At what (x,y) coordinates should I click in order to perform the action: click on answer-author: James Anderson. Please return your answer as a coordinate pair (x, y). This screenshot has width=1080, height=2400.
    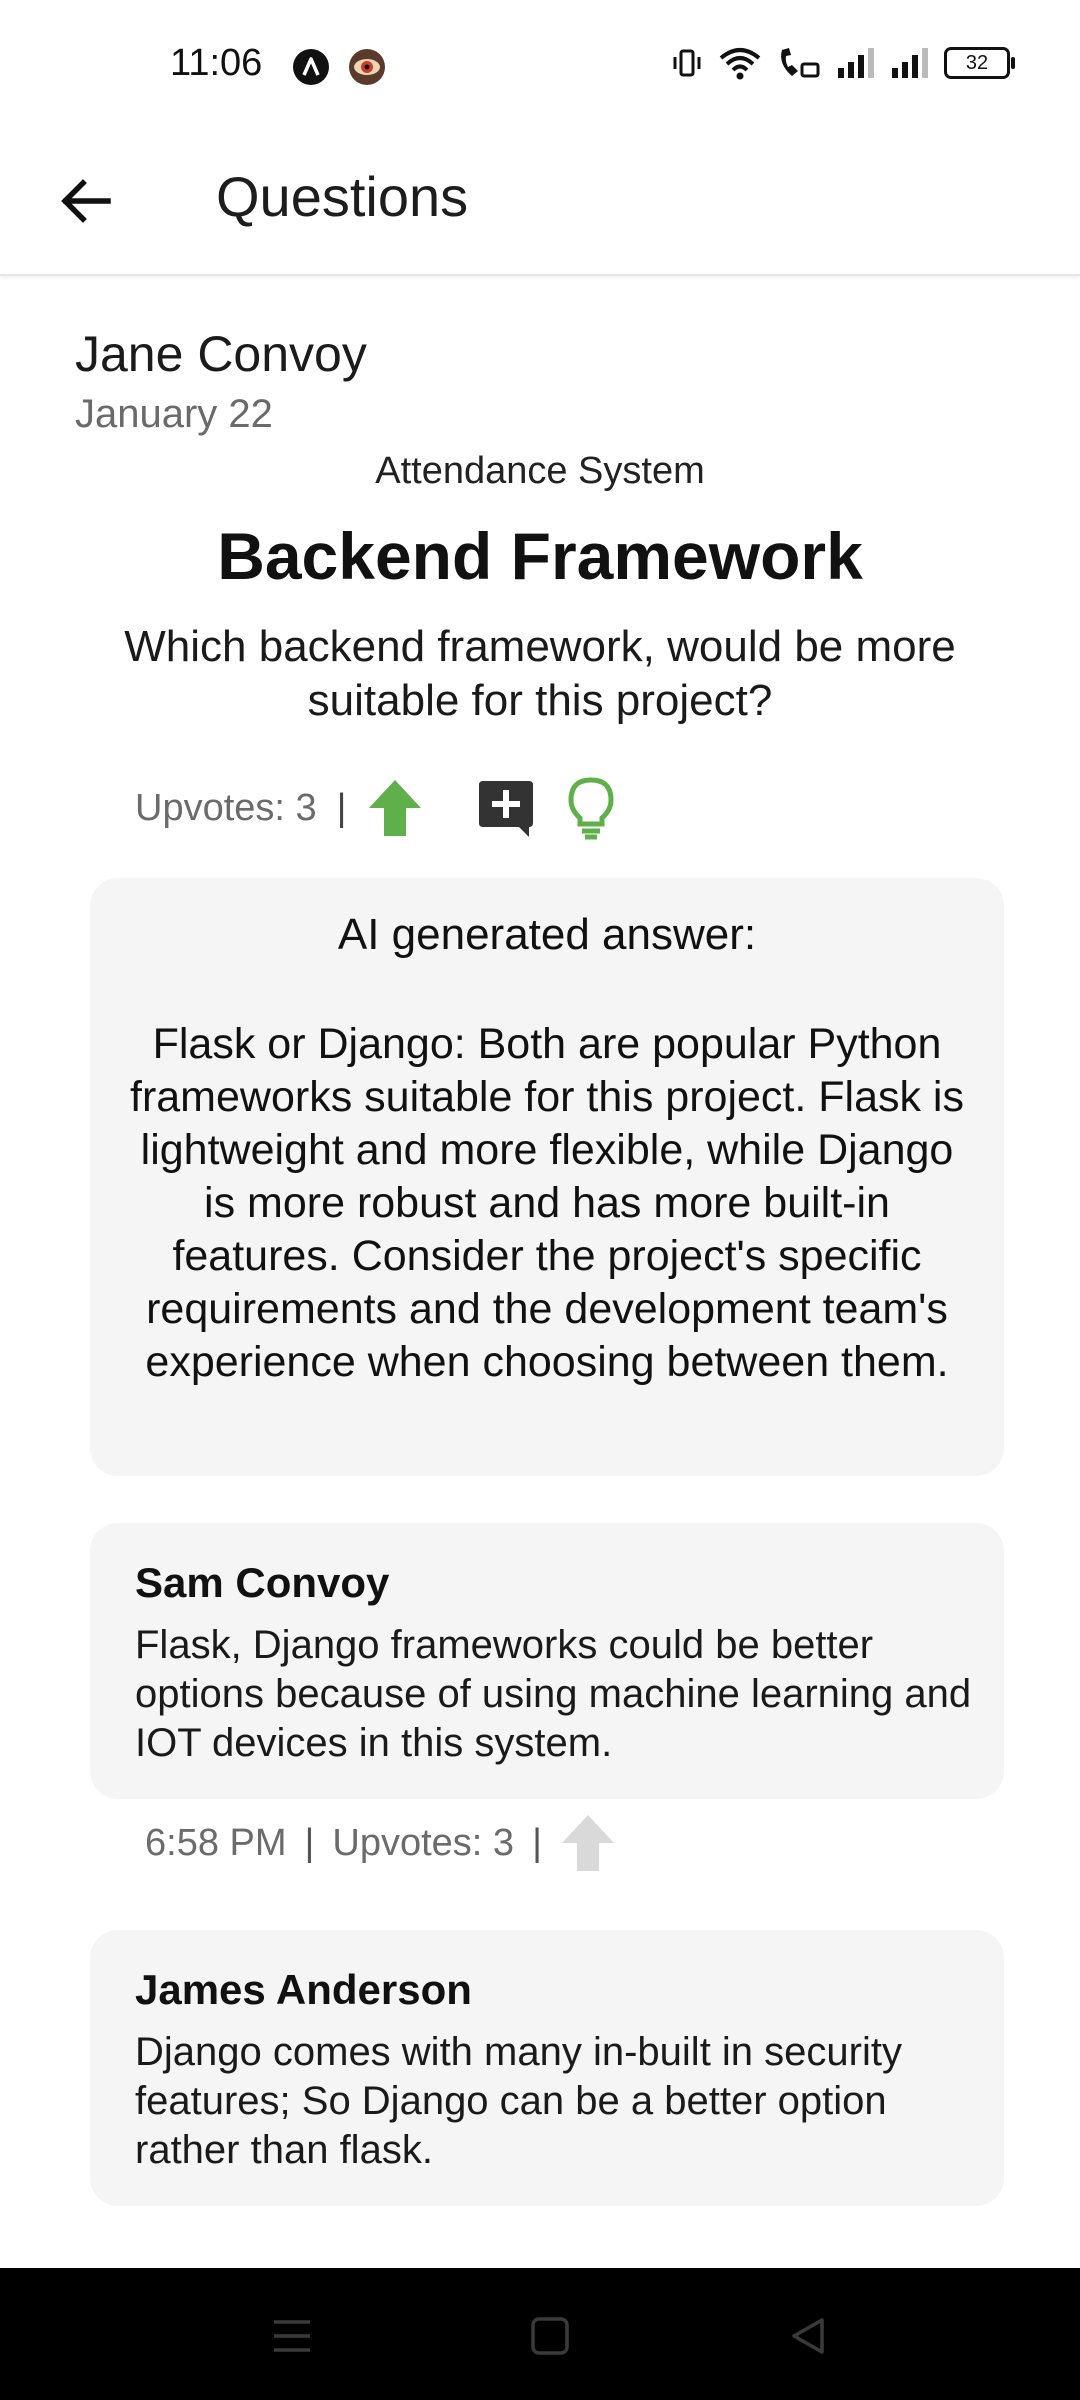
    Looking at the image, I should click on (303, 1989).